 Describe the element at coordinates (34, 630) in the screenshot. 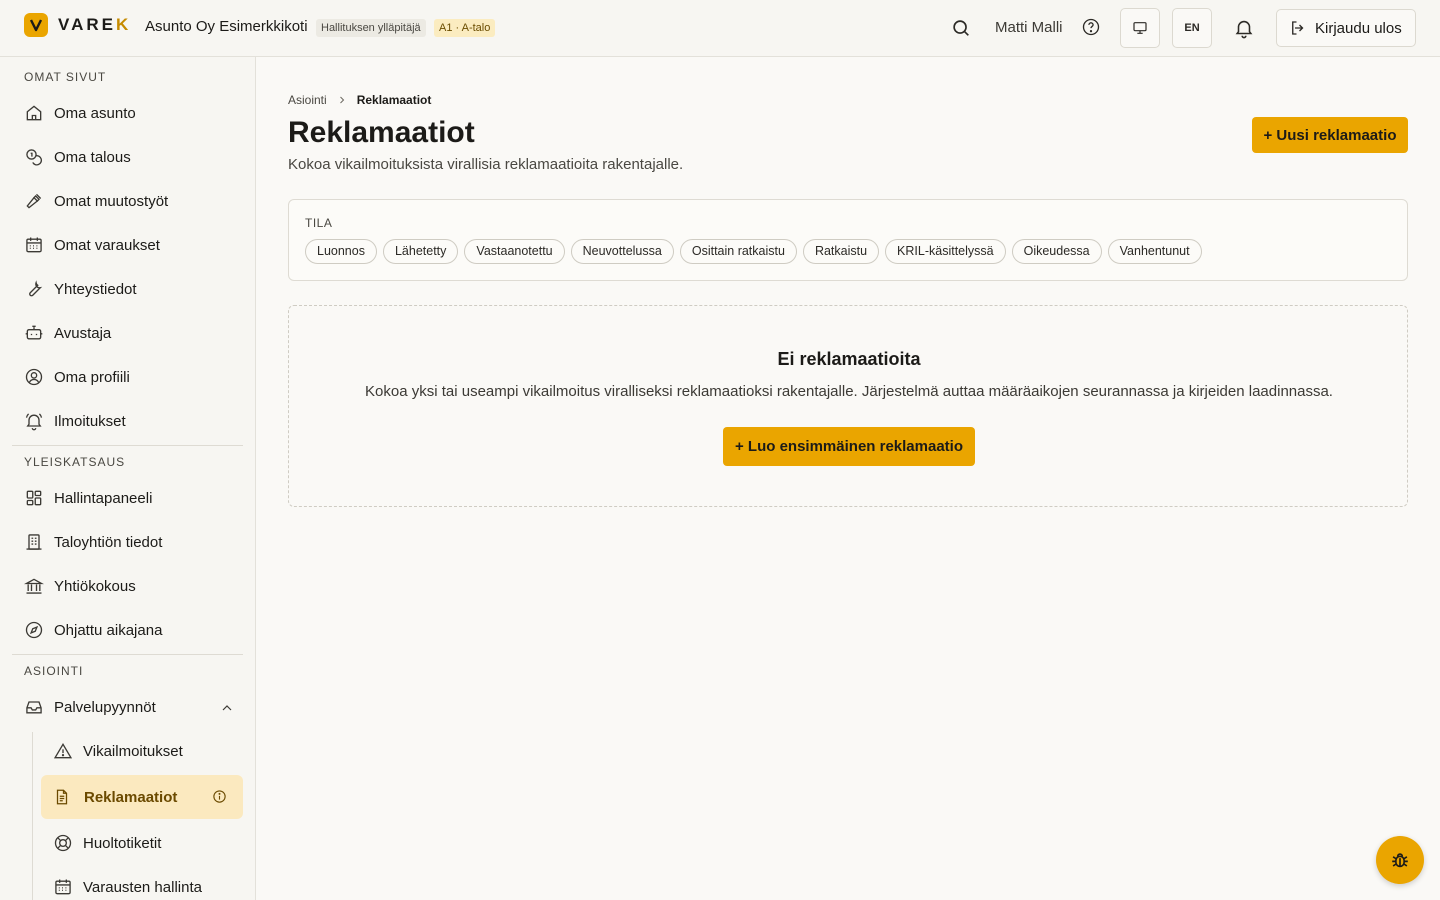

I see `compass-icon` at that location.